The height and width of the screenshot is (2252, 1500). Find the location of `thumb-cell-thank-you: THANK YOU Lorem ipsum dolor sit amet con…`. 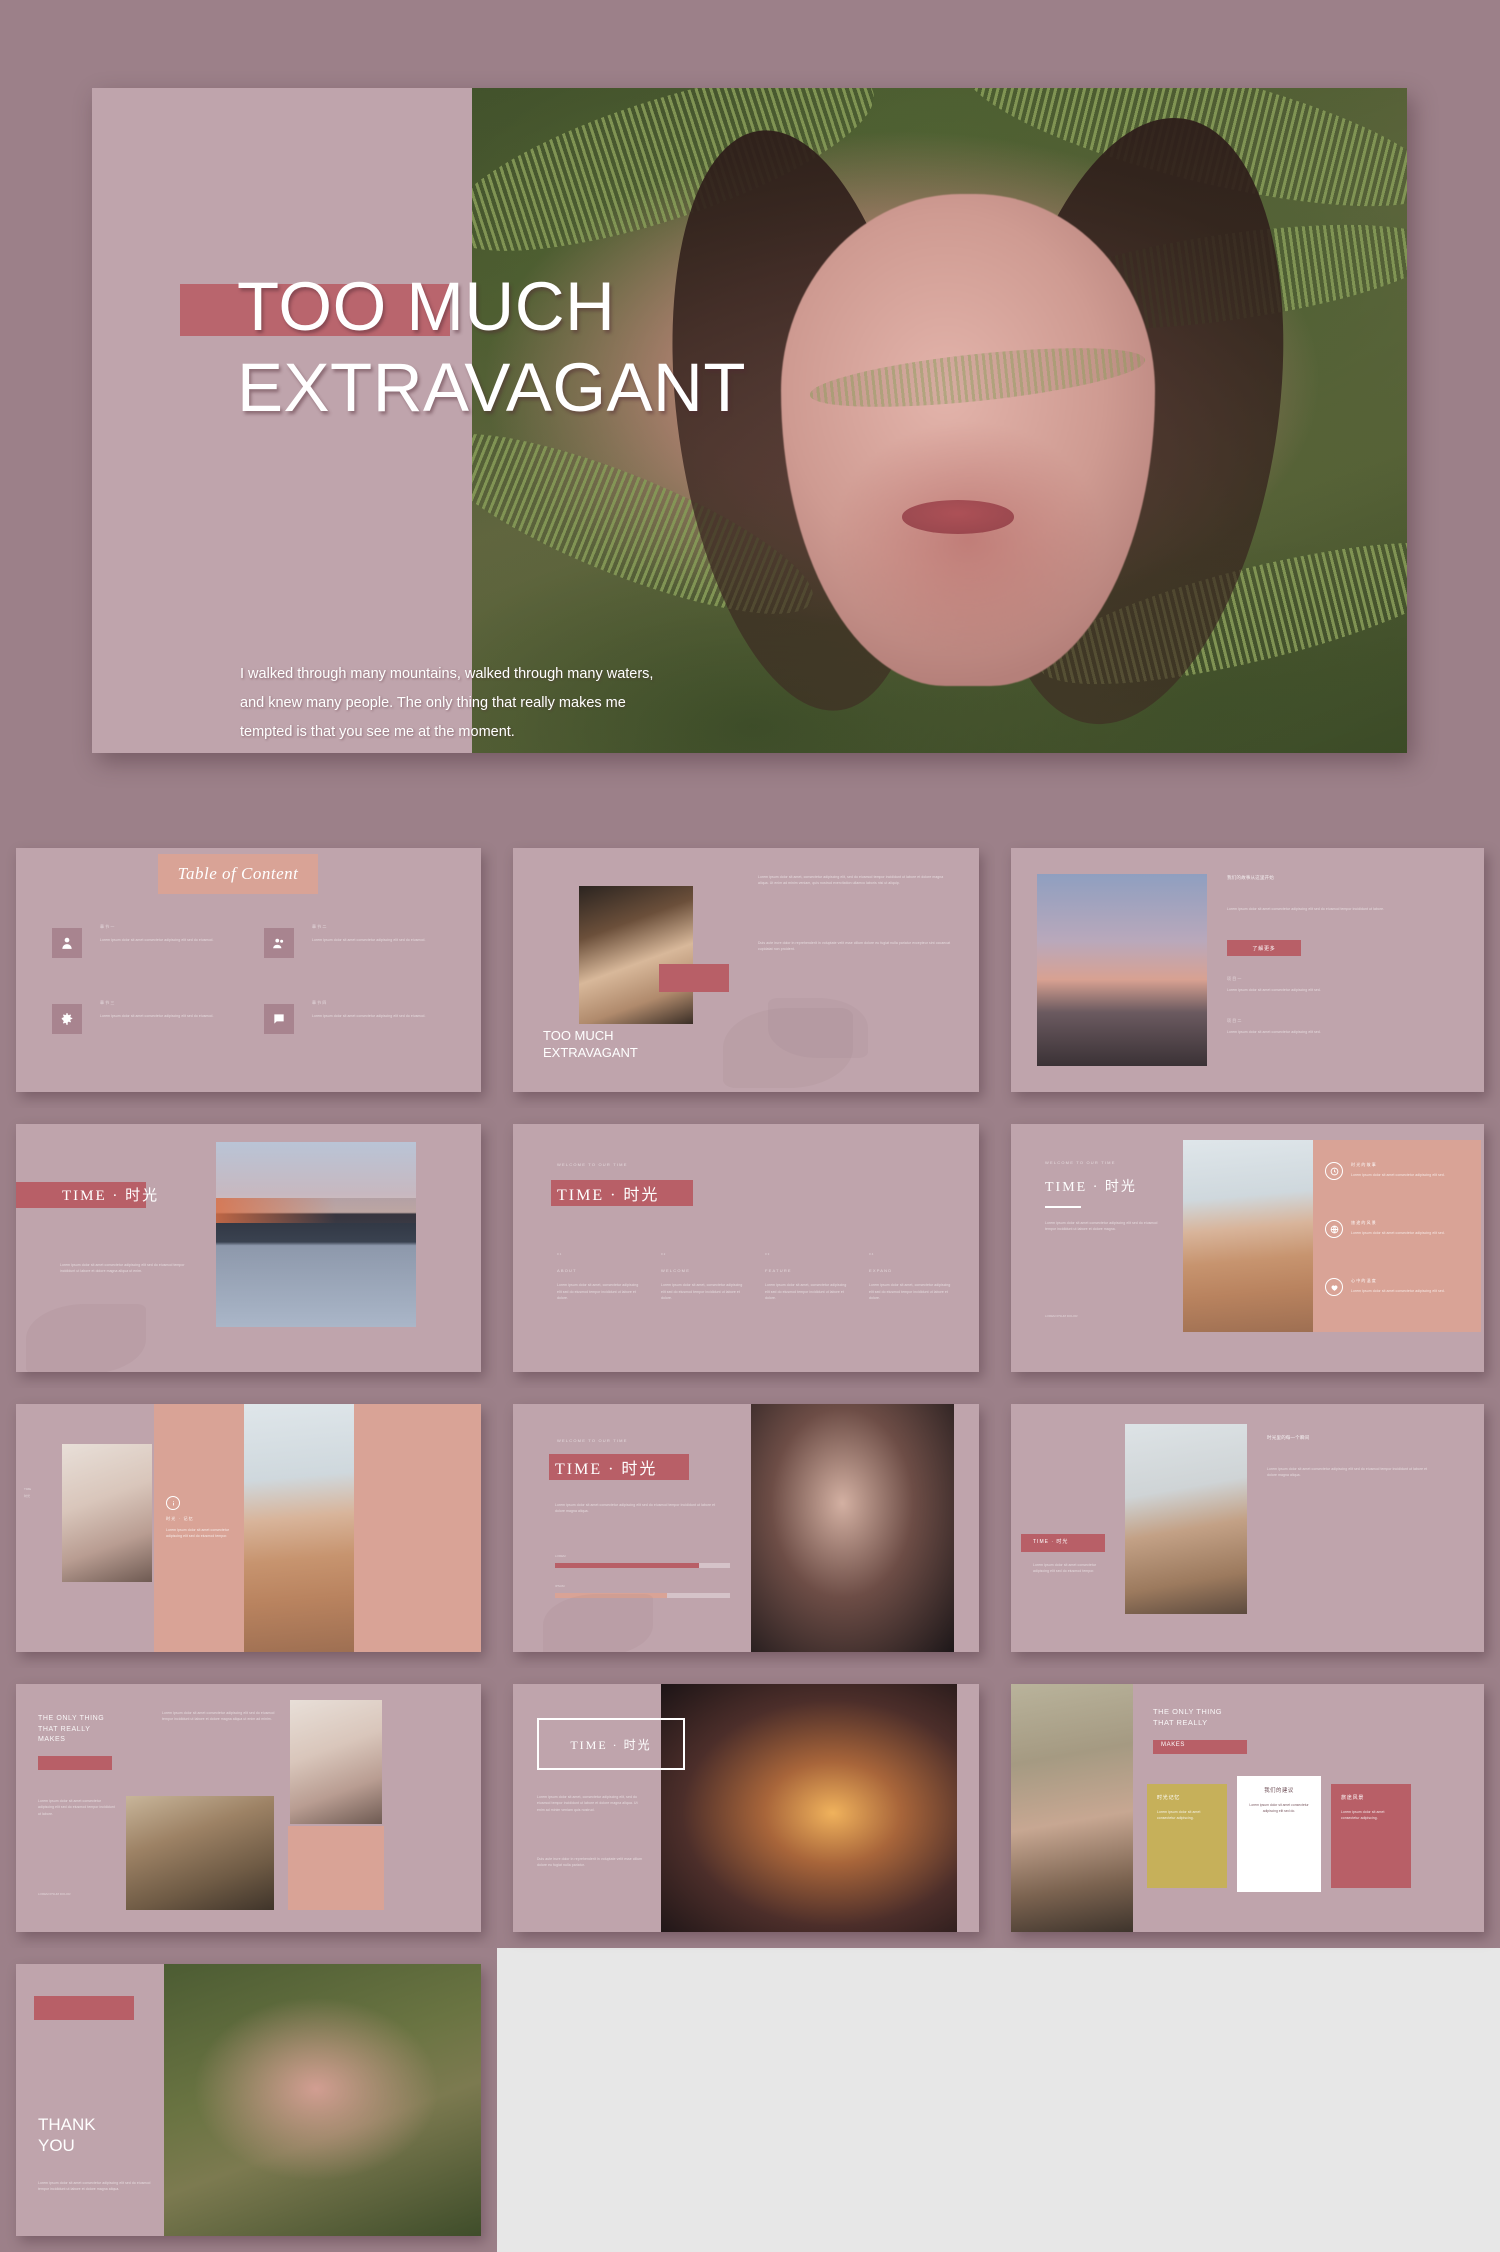

thumb-cell-thank-you: THANK YOU Lorem ipsum dolor sit amet con… is located at coordinates (248, 2100).